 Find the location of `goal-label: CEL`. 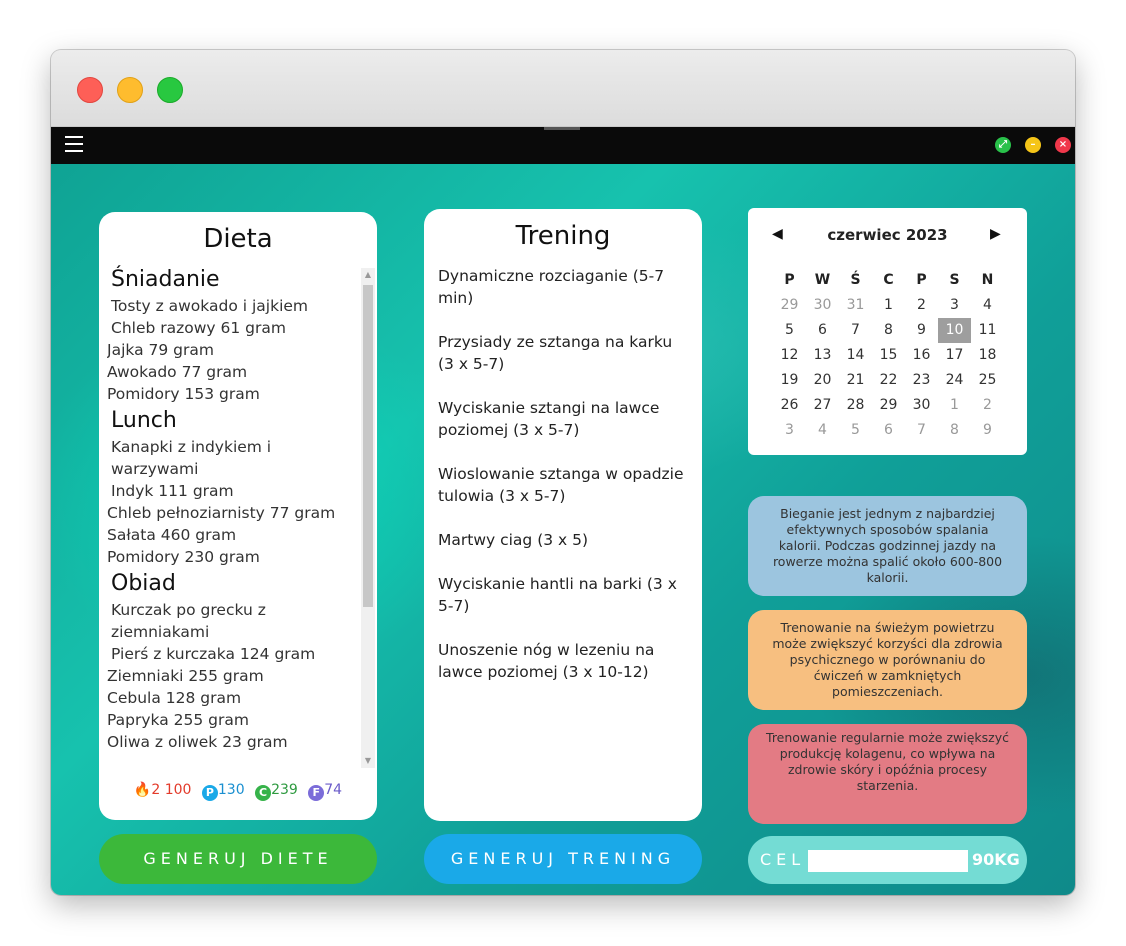

goal-label: CEL is located at coordinates (783, 859).